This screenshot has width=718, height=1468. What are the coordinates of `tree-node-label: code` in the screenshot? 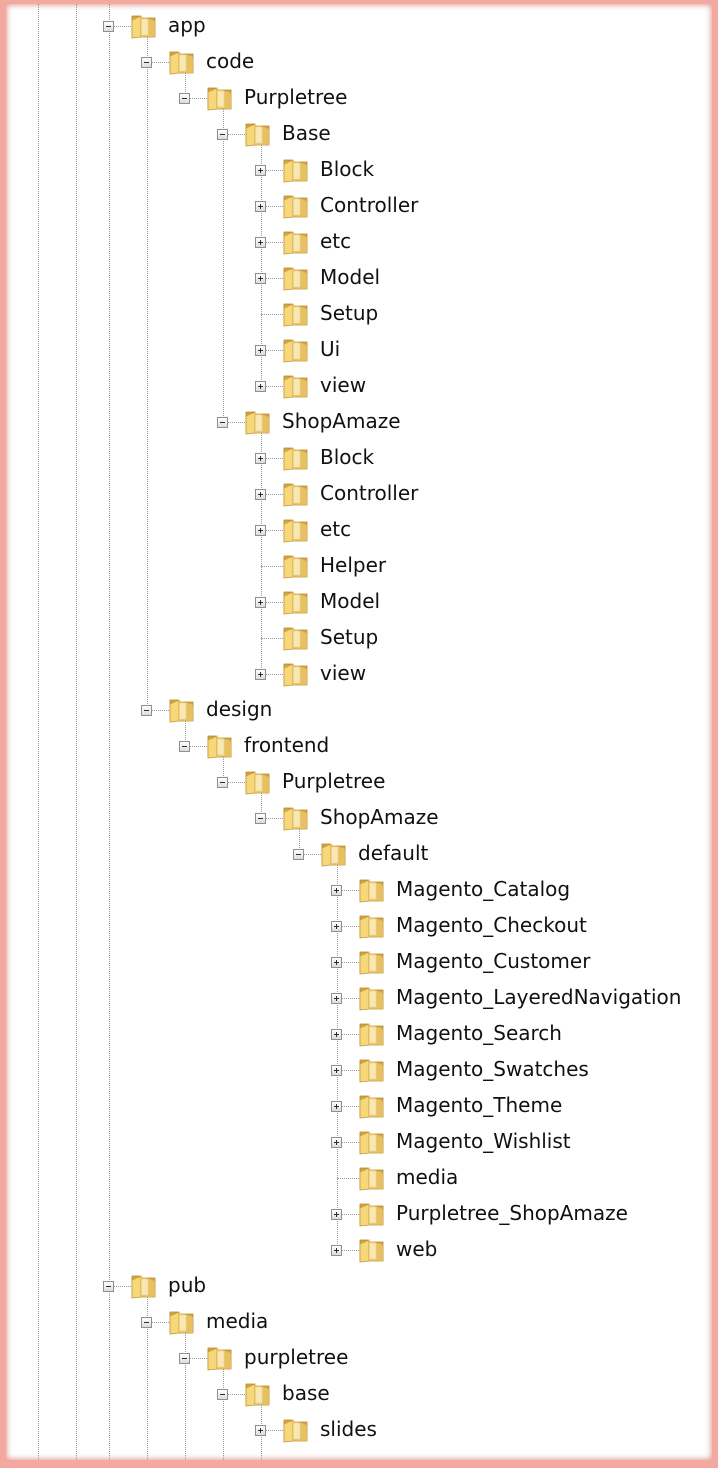 It's located at (230, 61).